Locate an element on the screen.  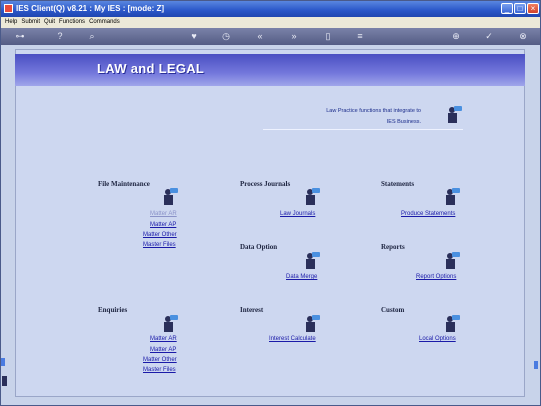
link-file-master-files: Master Files is located at coordinates (159, 245).